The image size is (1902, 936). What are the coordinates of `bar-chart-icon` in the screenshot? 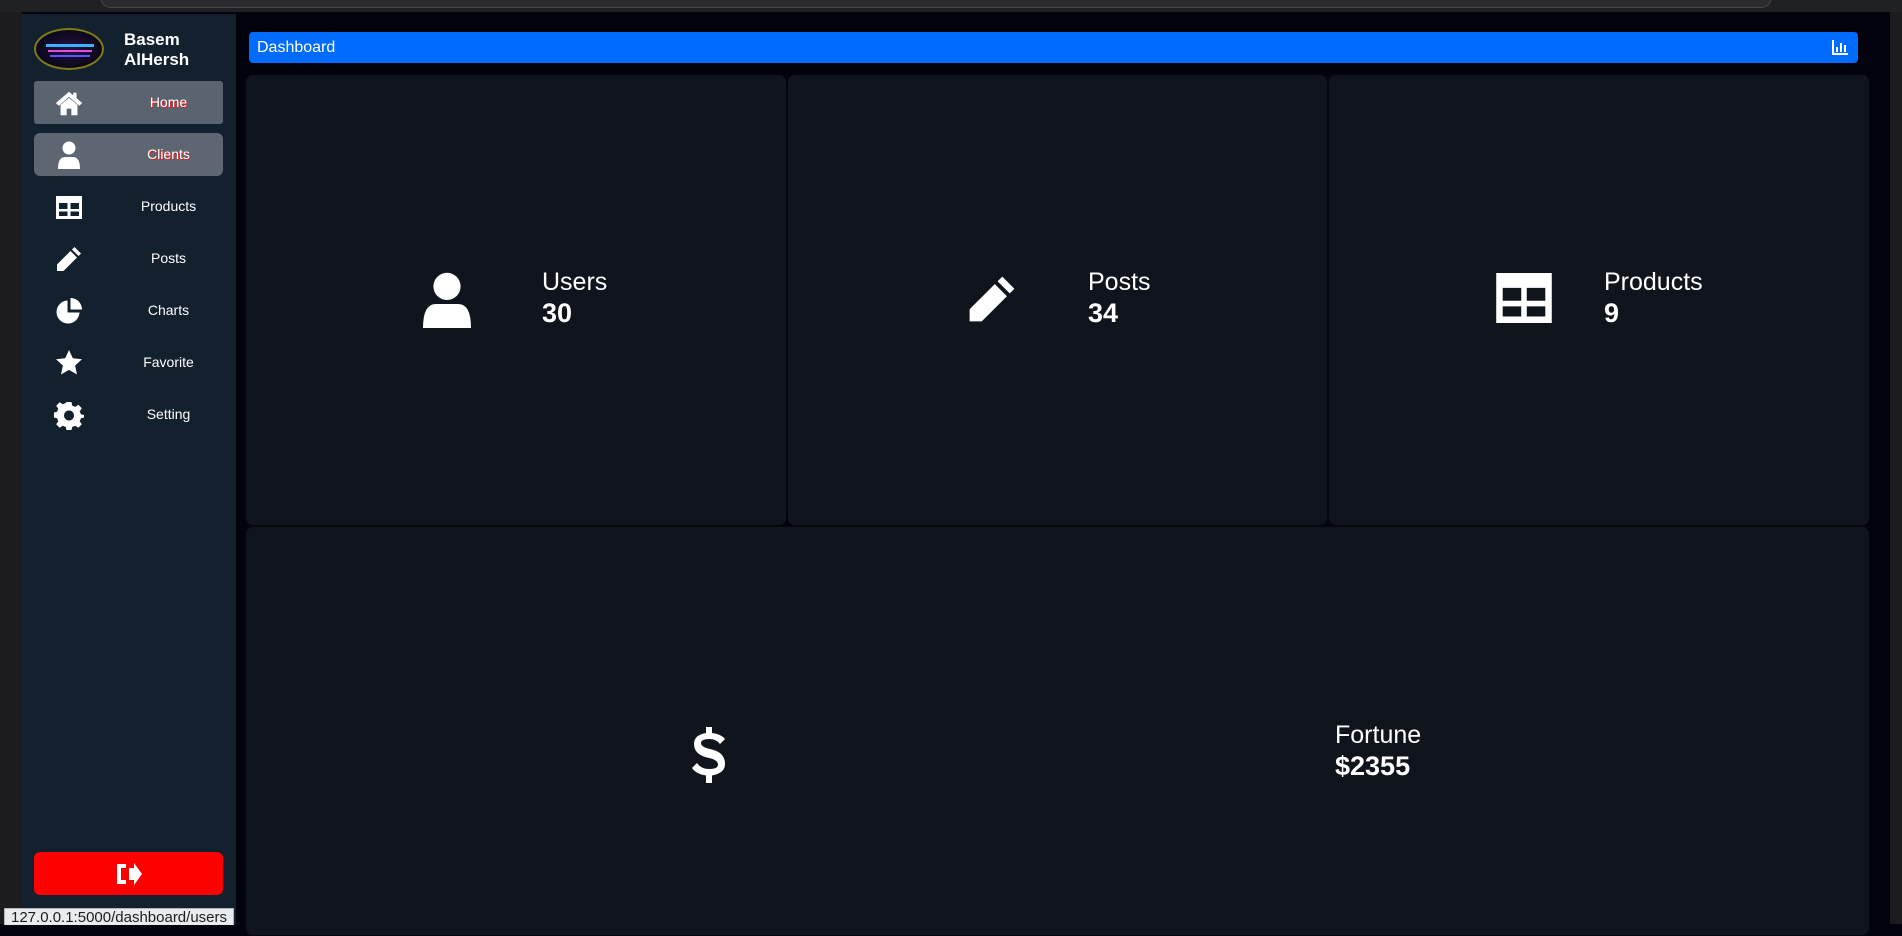 It's located at (1840, 47).